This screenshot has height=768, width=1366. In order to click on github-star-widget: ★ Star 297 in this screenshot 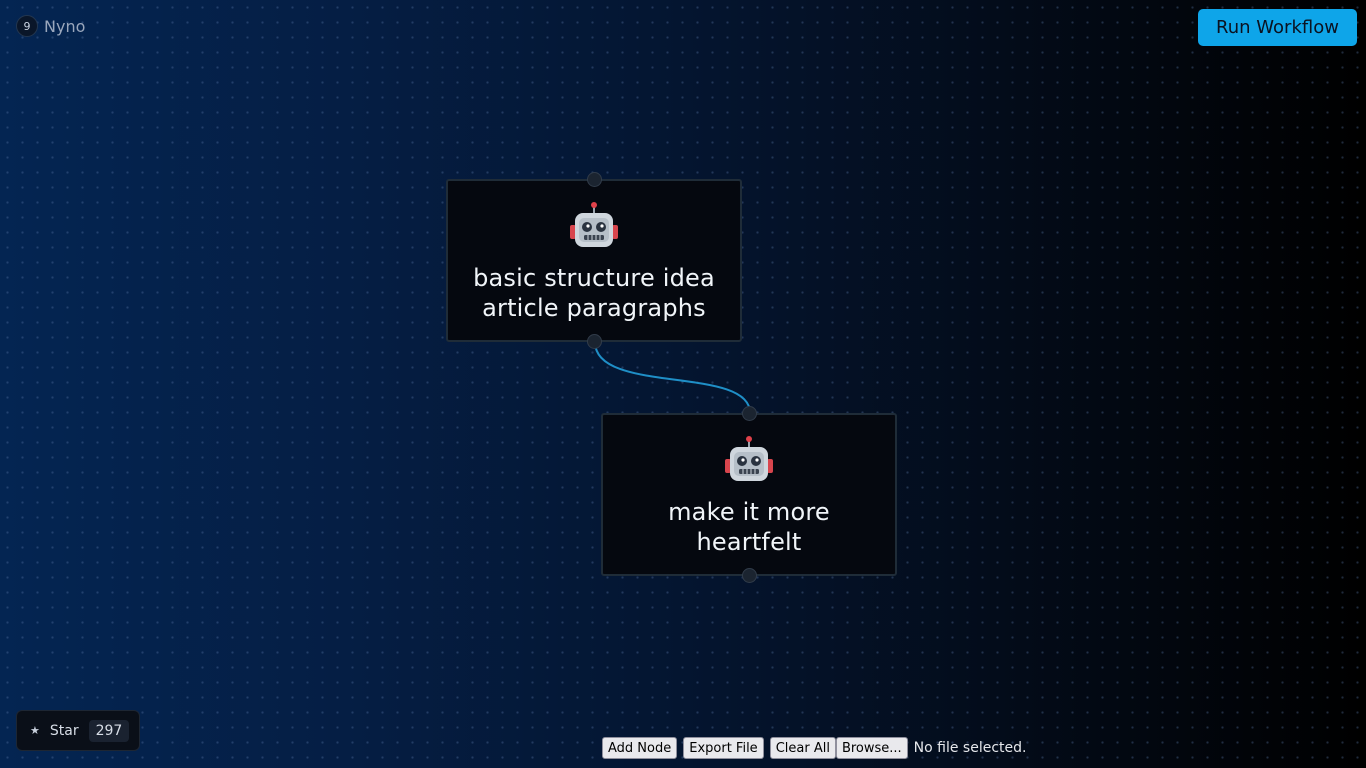, I will do `click(78, 730)`.